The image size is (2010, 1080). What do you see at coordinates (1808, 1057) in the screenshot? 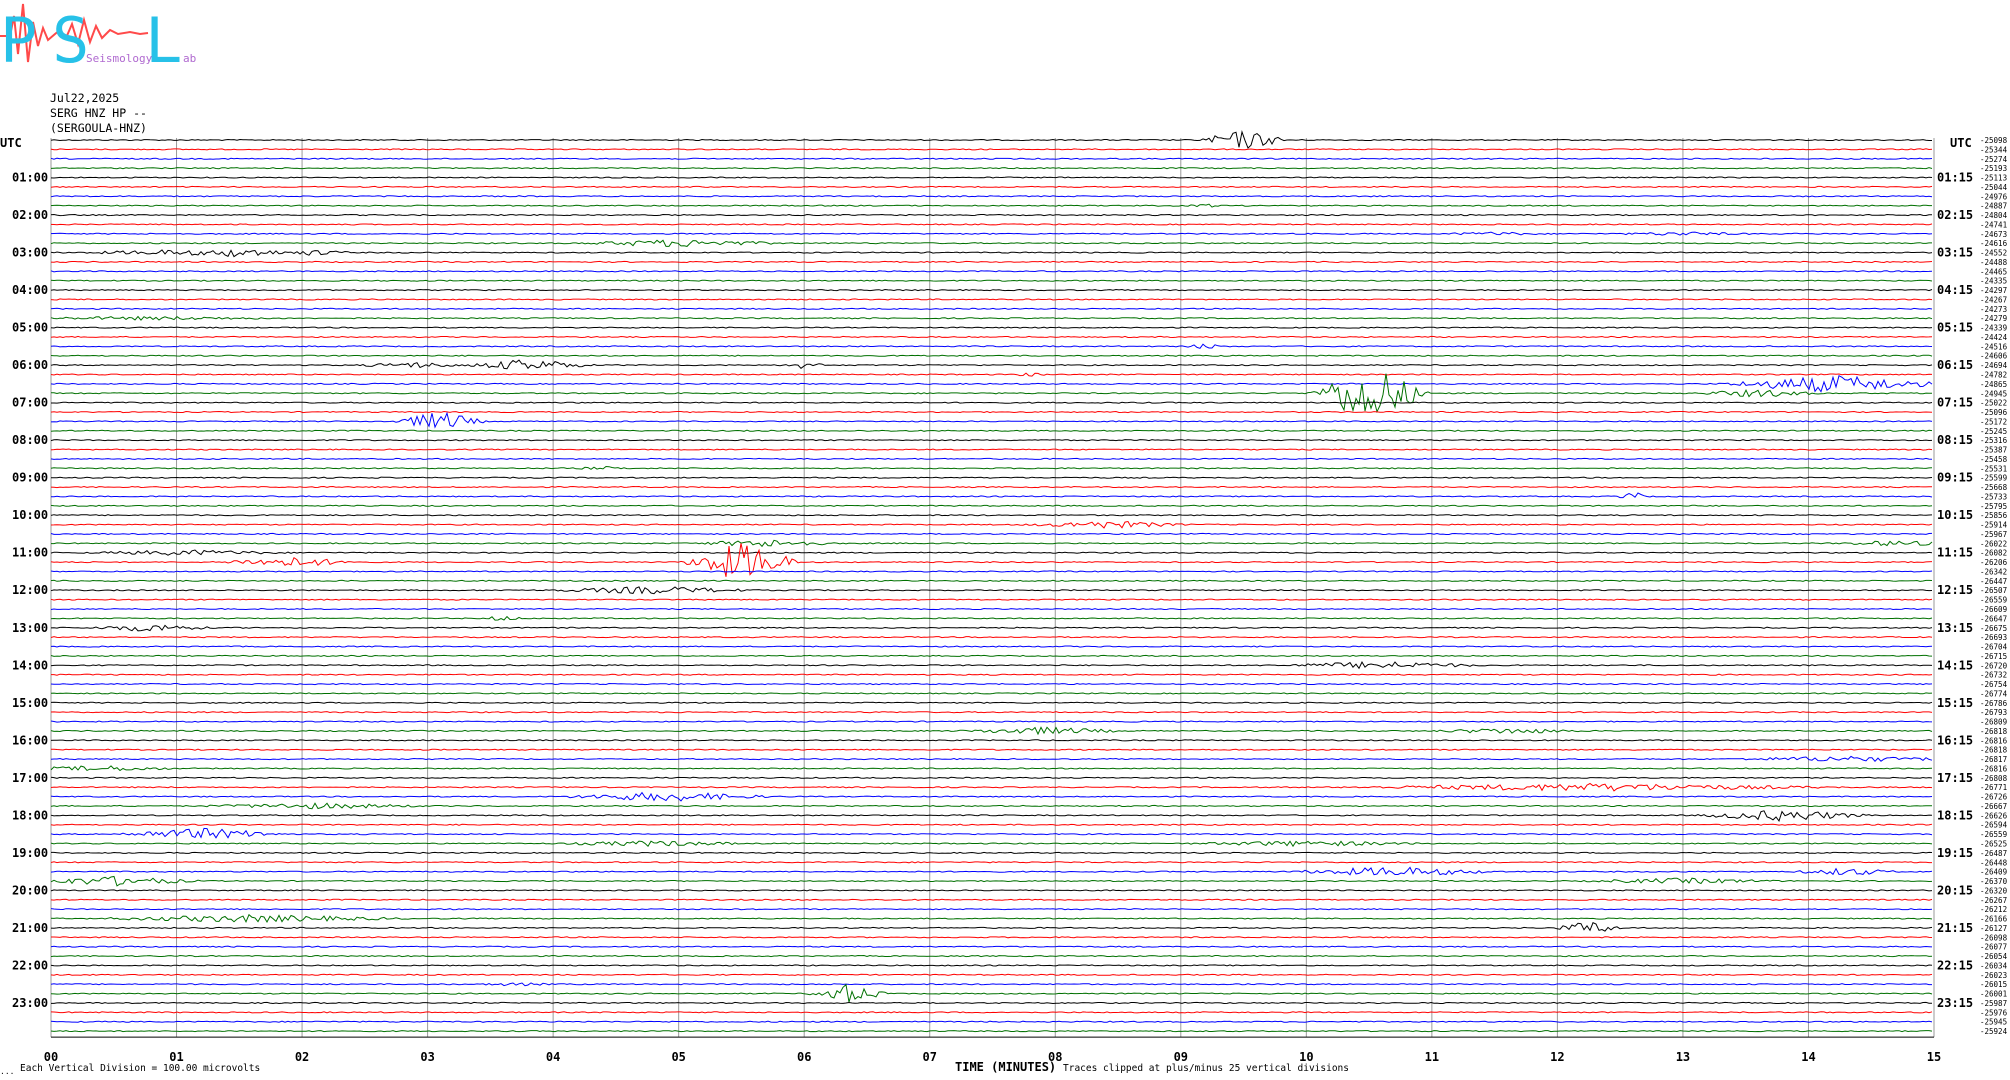
I see `x-tick-label: 14` at bounding box center [1808, 1057].